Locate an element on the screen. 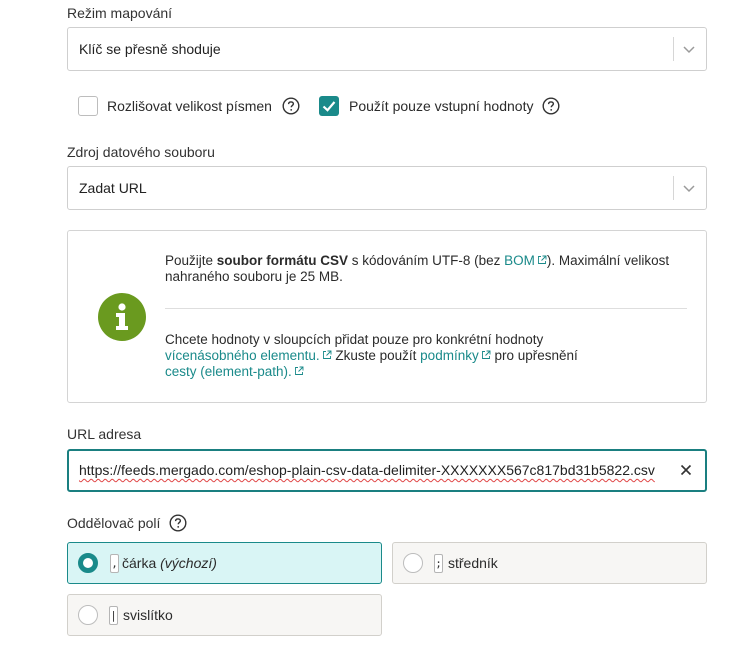 The image size is (752, 647). data-source-value: Zadat URL is located at coordinates (113, 188).